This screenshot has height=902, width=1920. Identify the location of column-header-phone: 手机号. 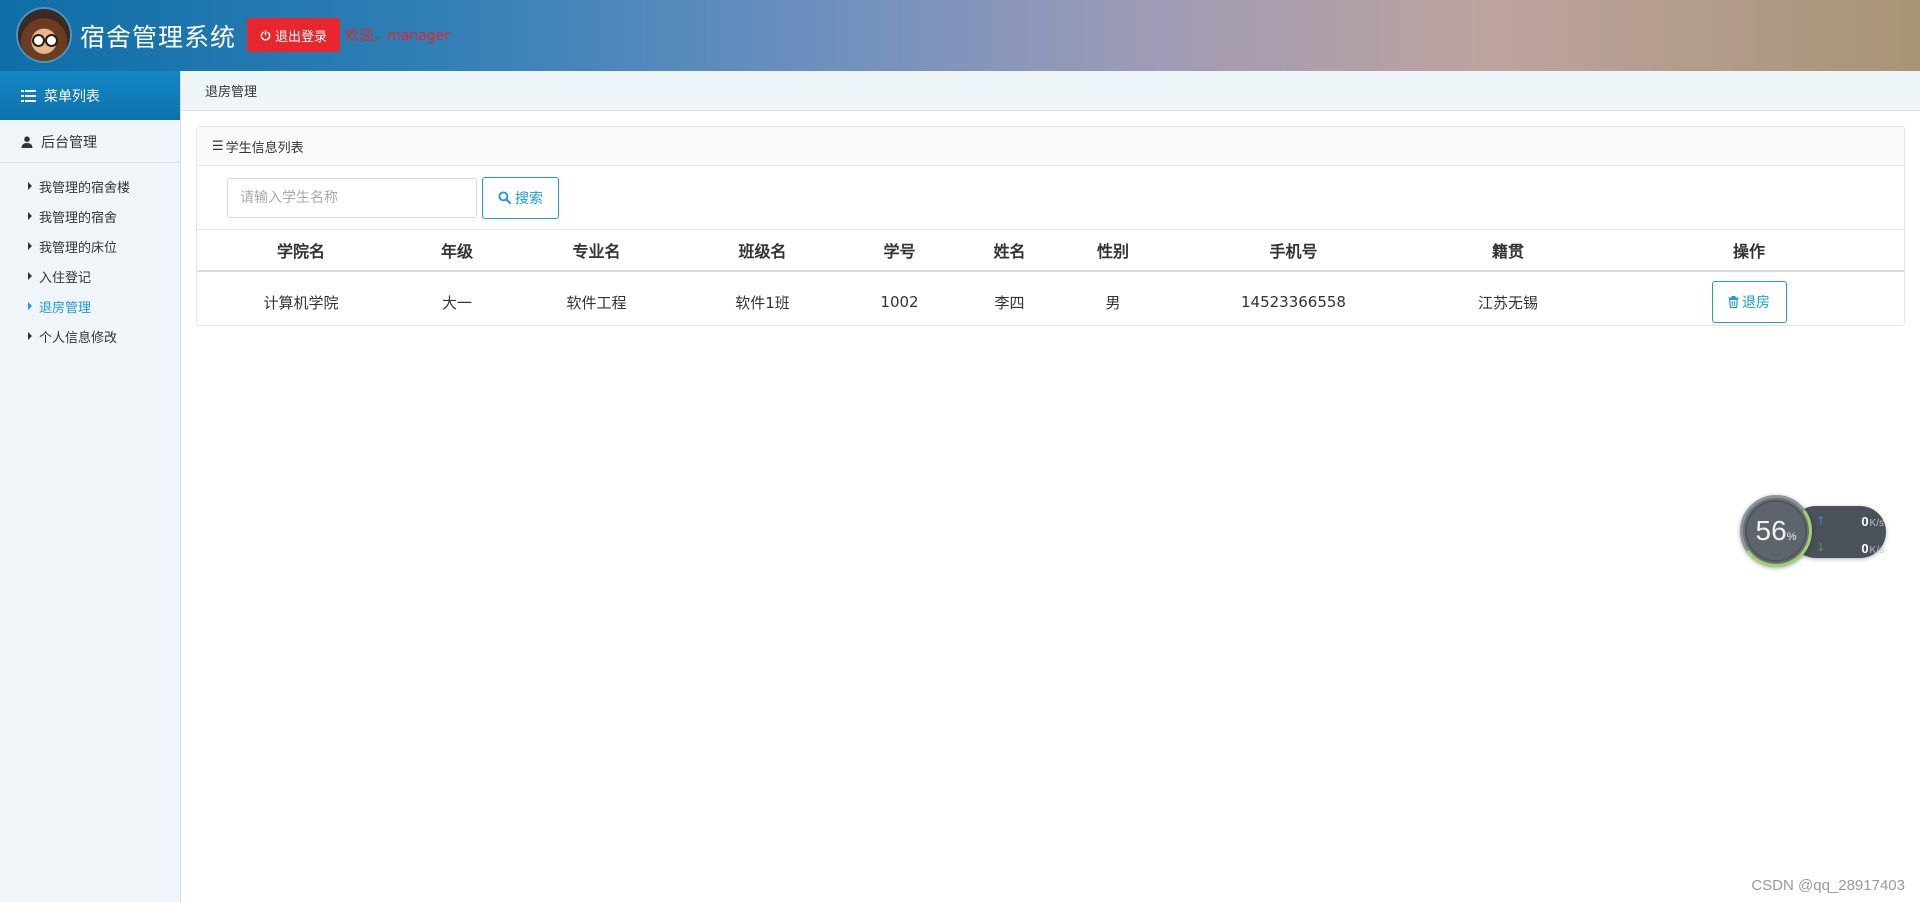
(1293, 251).